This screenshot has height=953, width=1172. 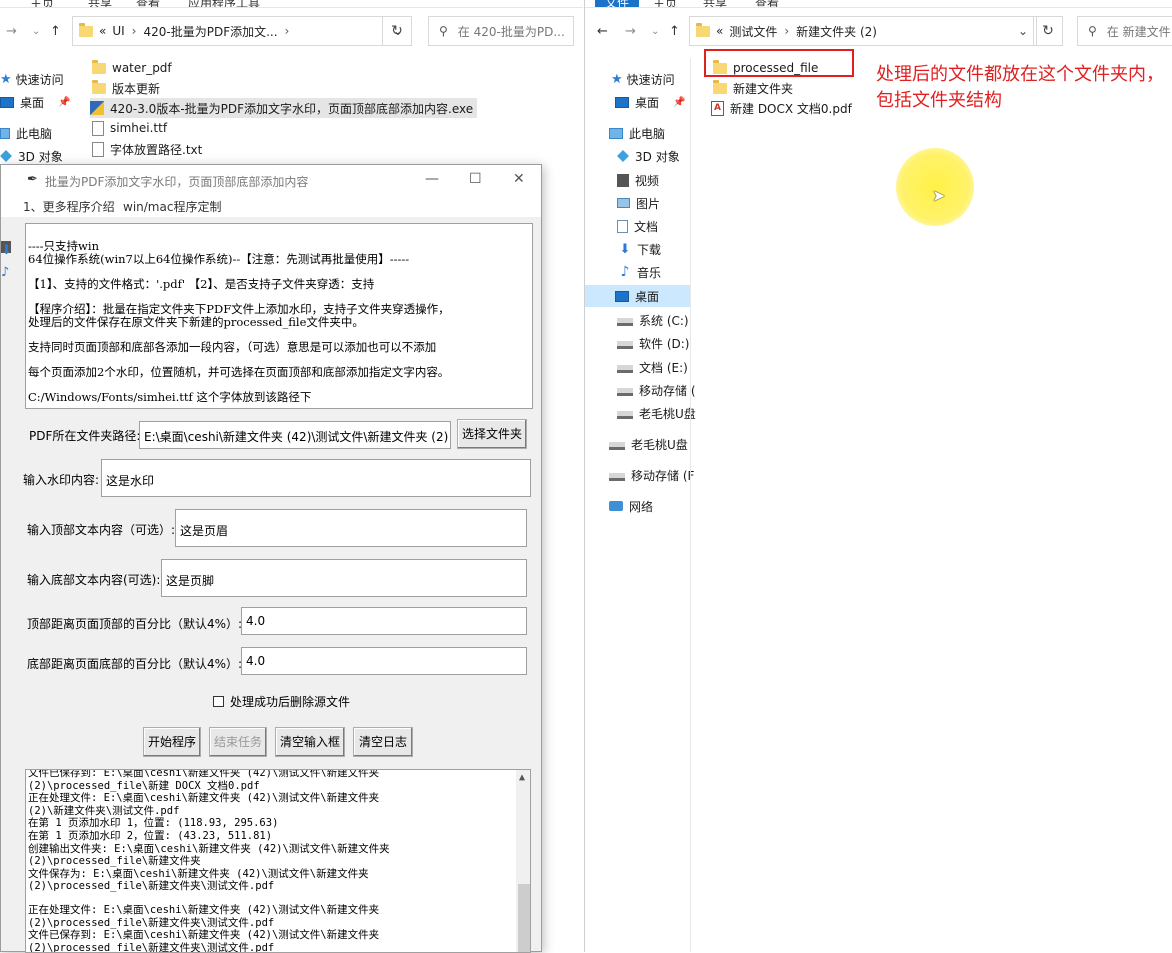 I want to click on clear-log-button: 清空日志, so click(x=383, y=742).